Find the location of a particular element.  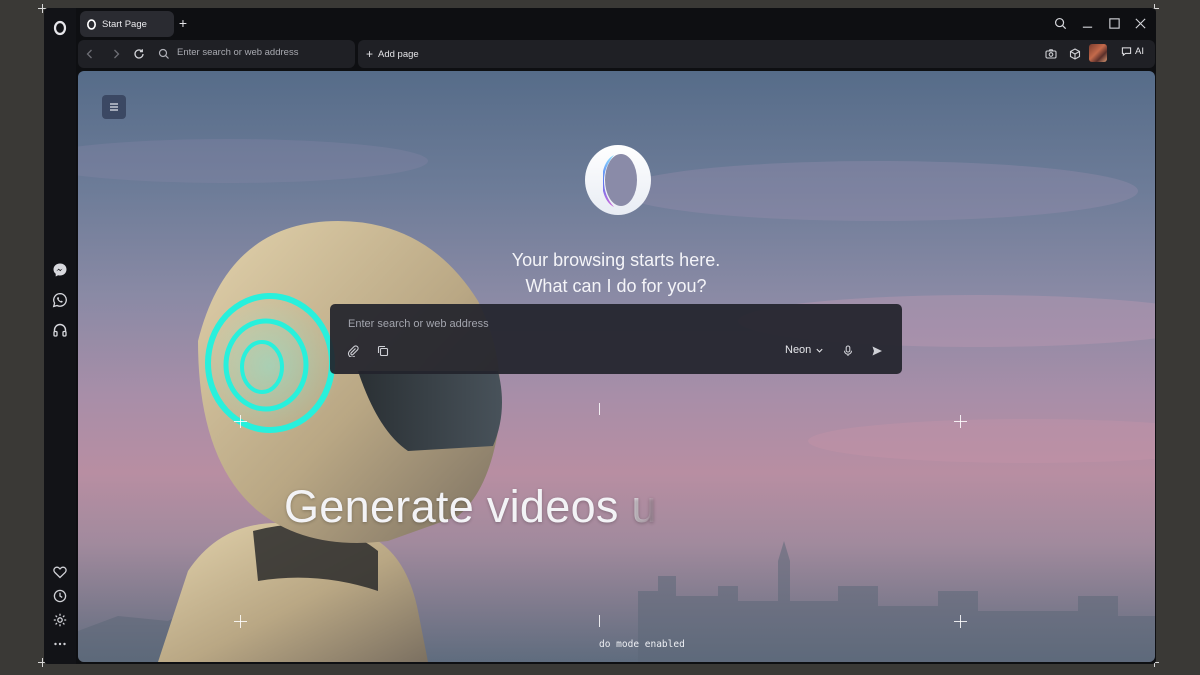

microphone-icon is located at coordinates (848, 350).